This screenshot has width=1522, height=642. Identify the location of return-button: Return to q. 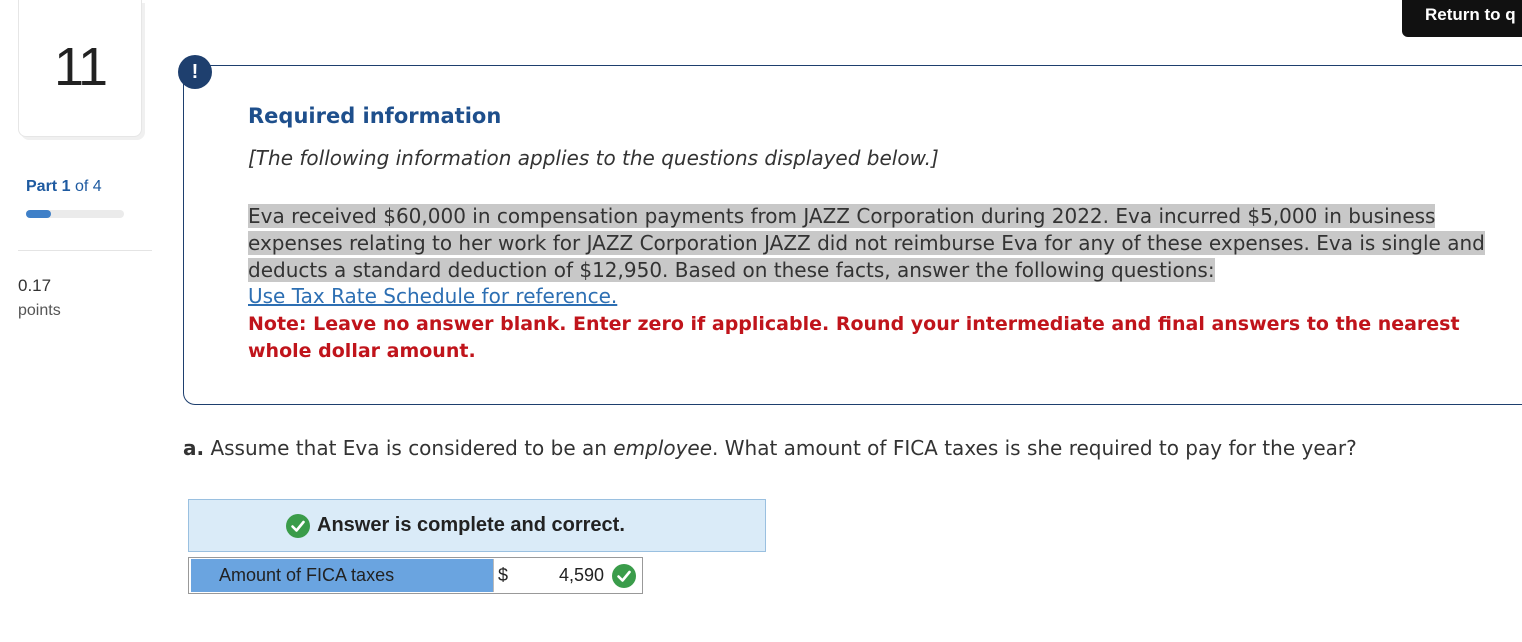
(1462, 18).